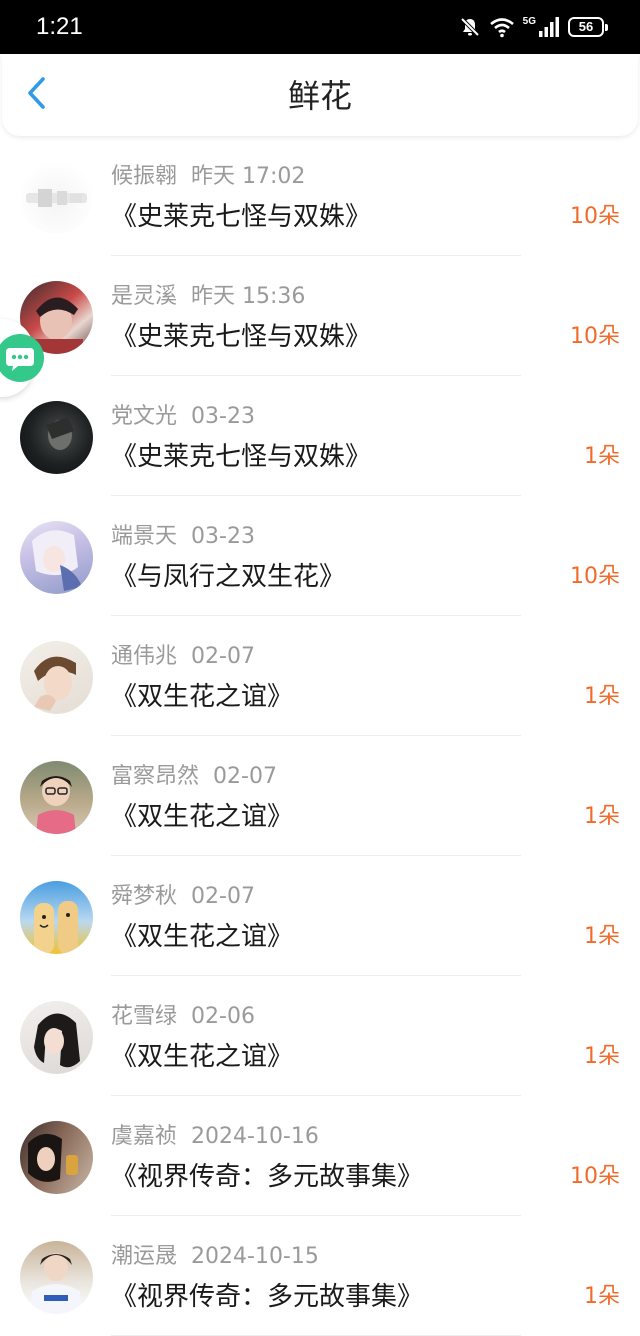 This screenshot has width=640, height=1336. Describe the element at coordinates (144, 416) in the screenshot. I see `sender-name: 党文光` at that location.